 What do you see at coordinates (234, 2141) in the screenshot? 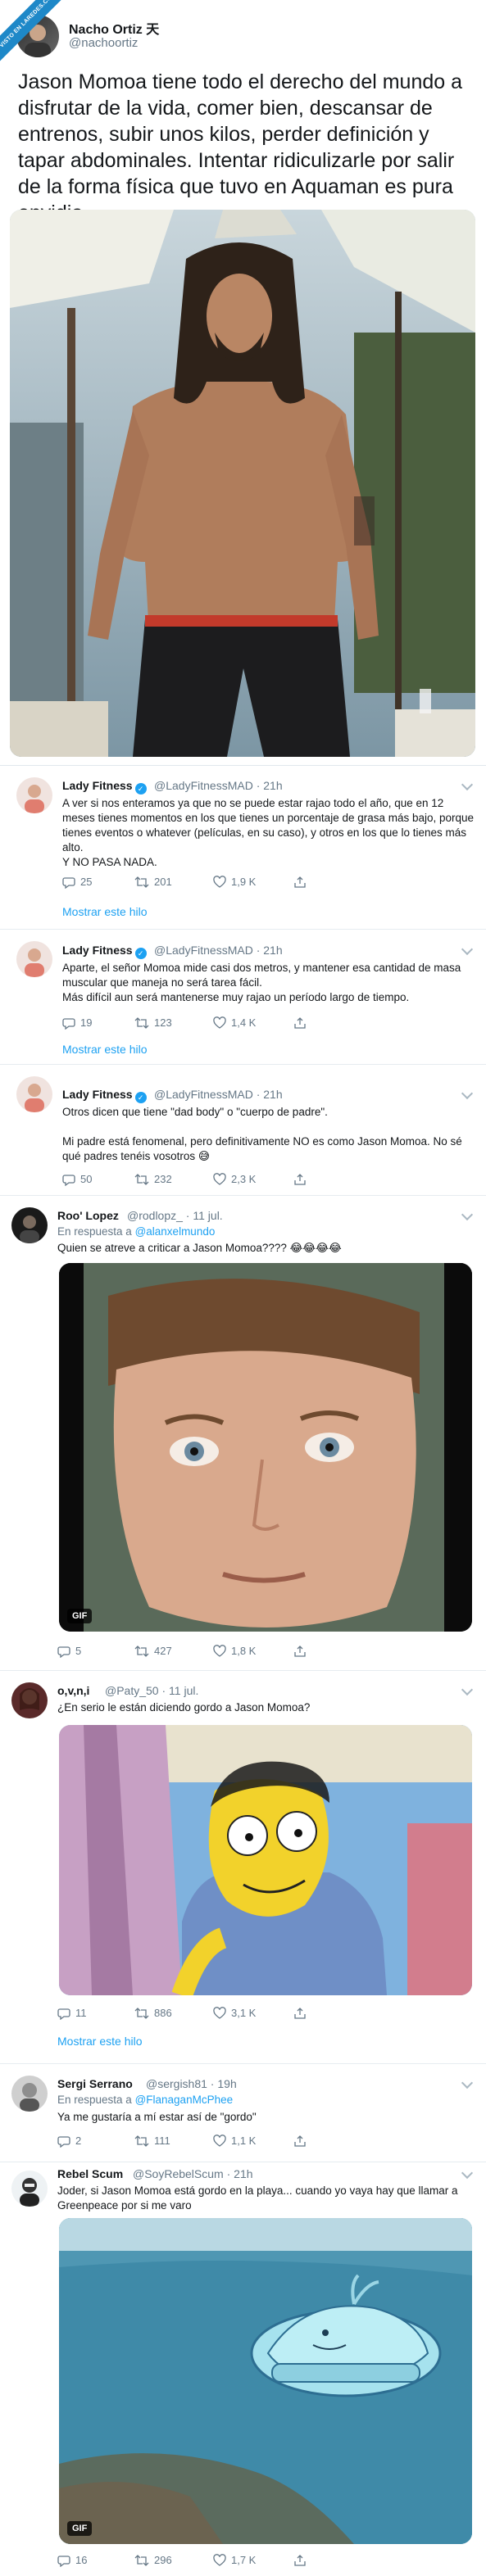
I see `like-button: 1,1 K` at bounding box center [234, 2141].